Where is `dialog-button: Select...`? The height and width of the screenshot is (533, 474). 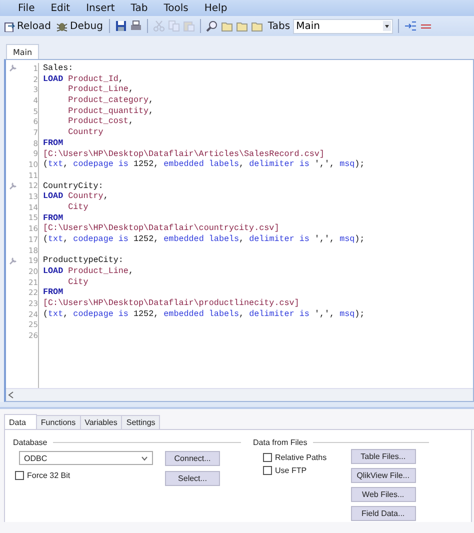 dialog-button: Select... is located at coordinates (192, 478).